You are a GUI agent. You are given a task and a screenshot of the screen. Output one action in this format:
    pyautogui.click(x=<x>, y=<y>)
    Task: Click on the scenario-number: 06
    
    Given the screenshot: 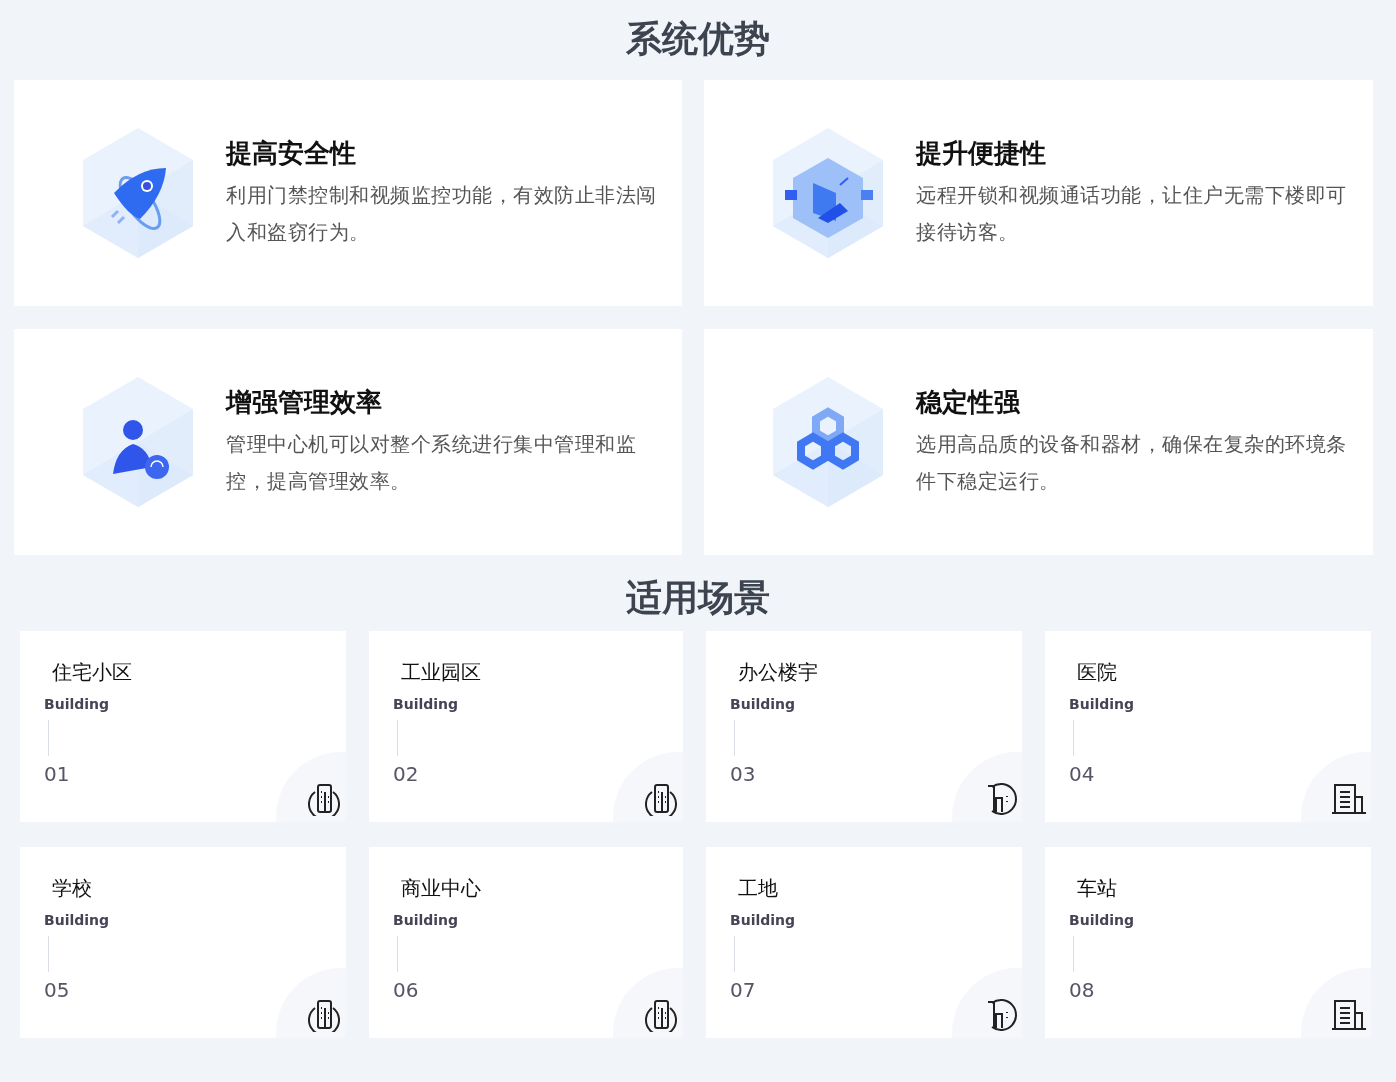 What is the action you would take?
    pyautogui.click(x=406, y=990)
    